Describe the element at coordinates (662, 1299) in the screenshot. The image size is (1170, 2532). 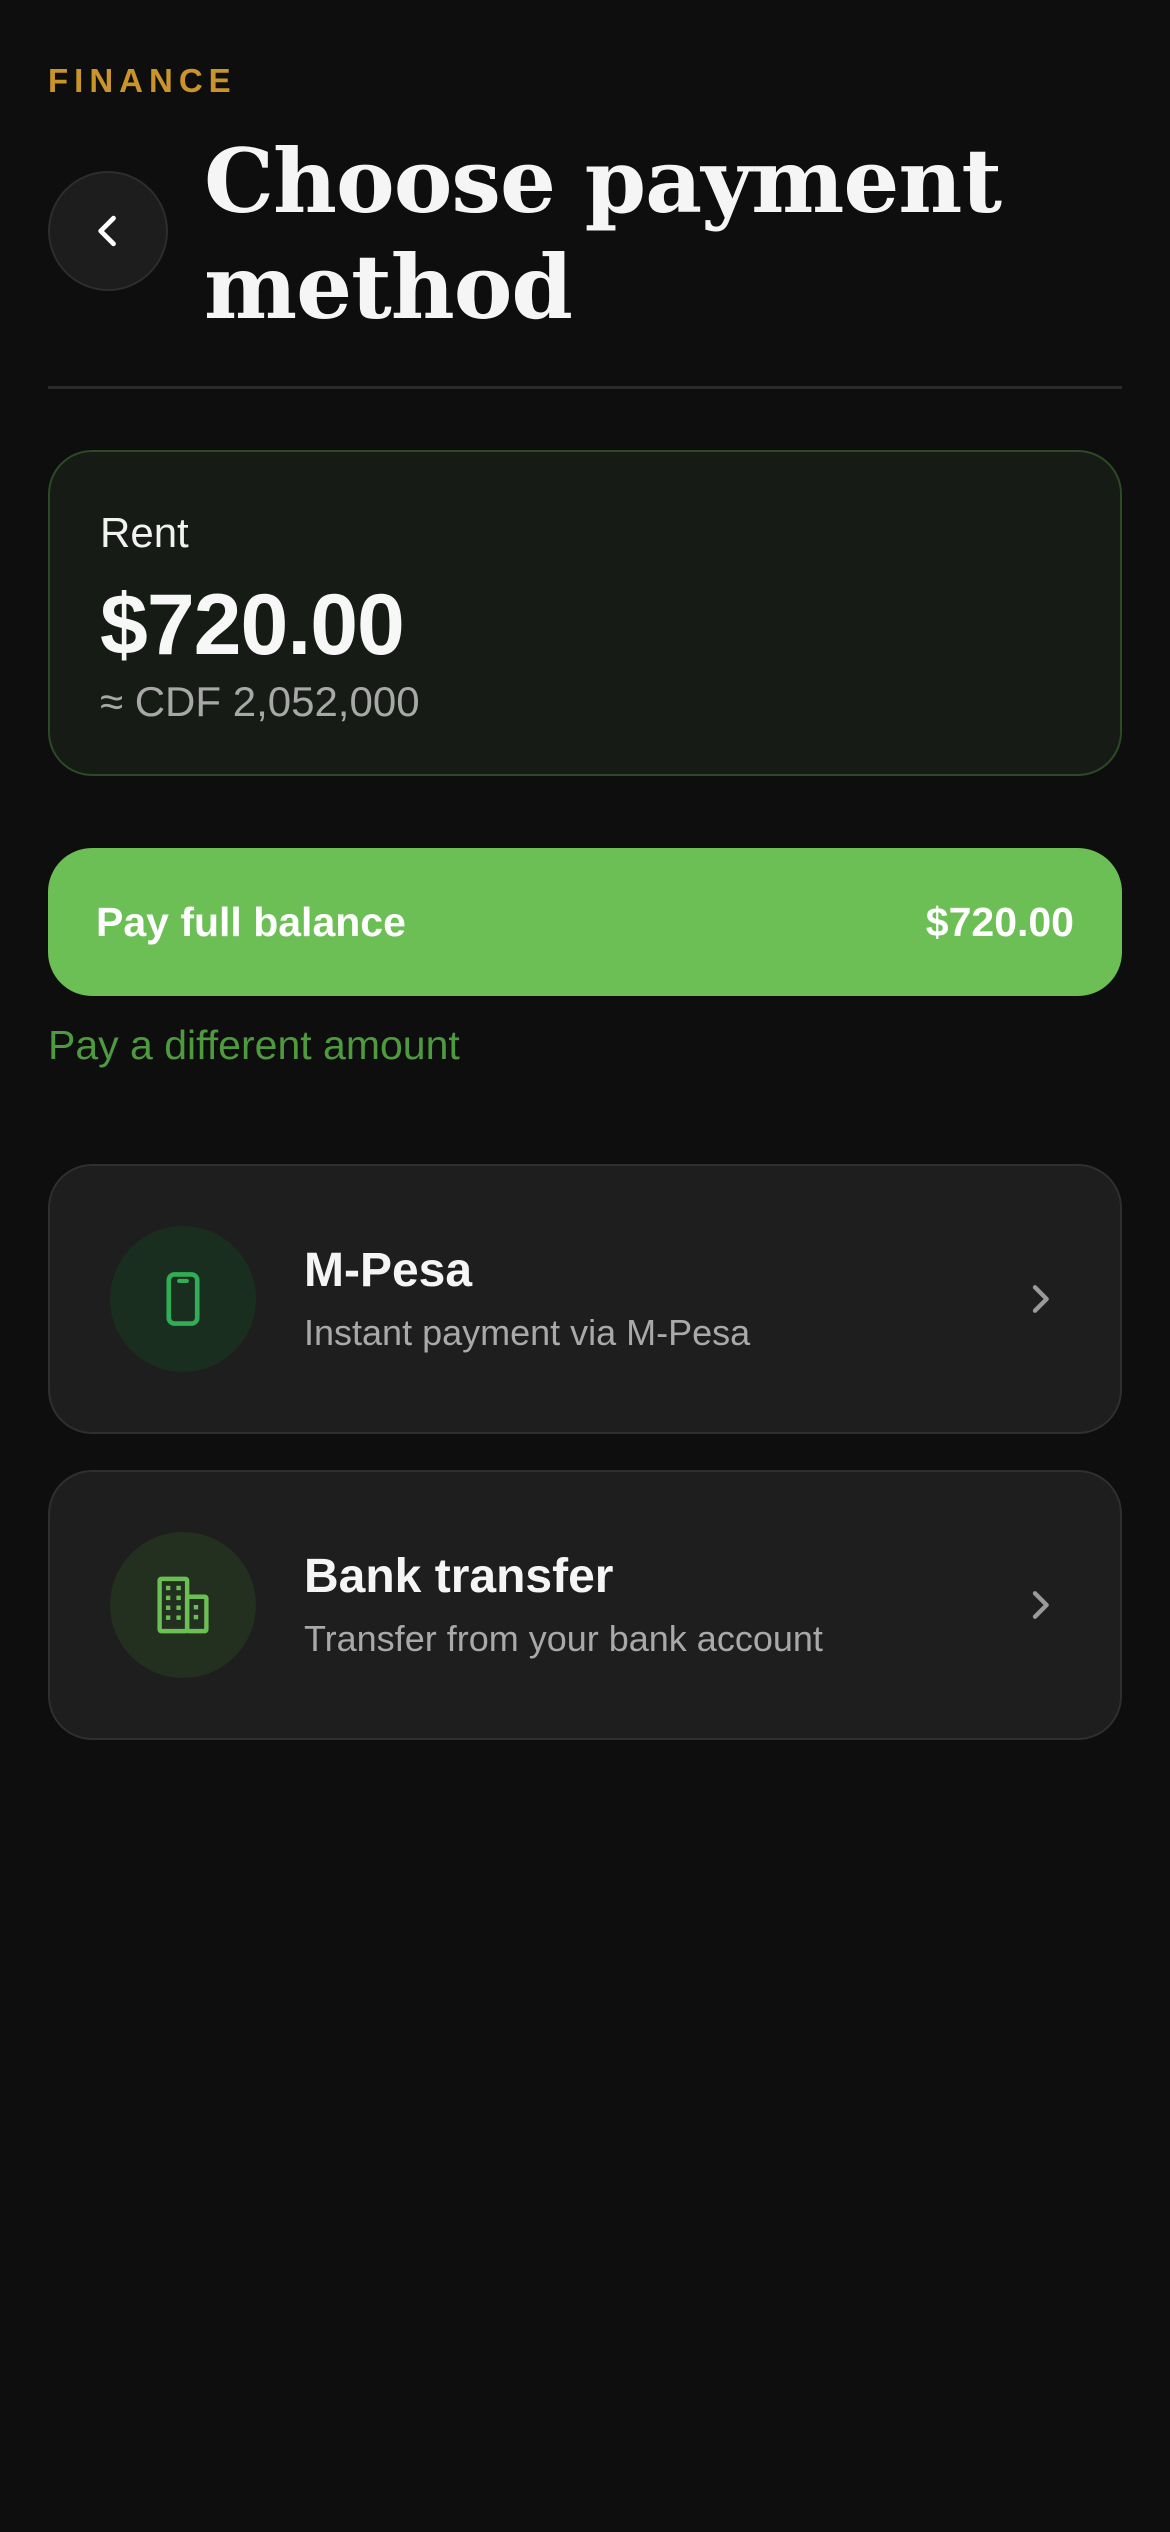
I see `mpesa-text: M-Pesa Instant payment via M-Pesa` at that location.